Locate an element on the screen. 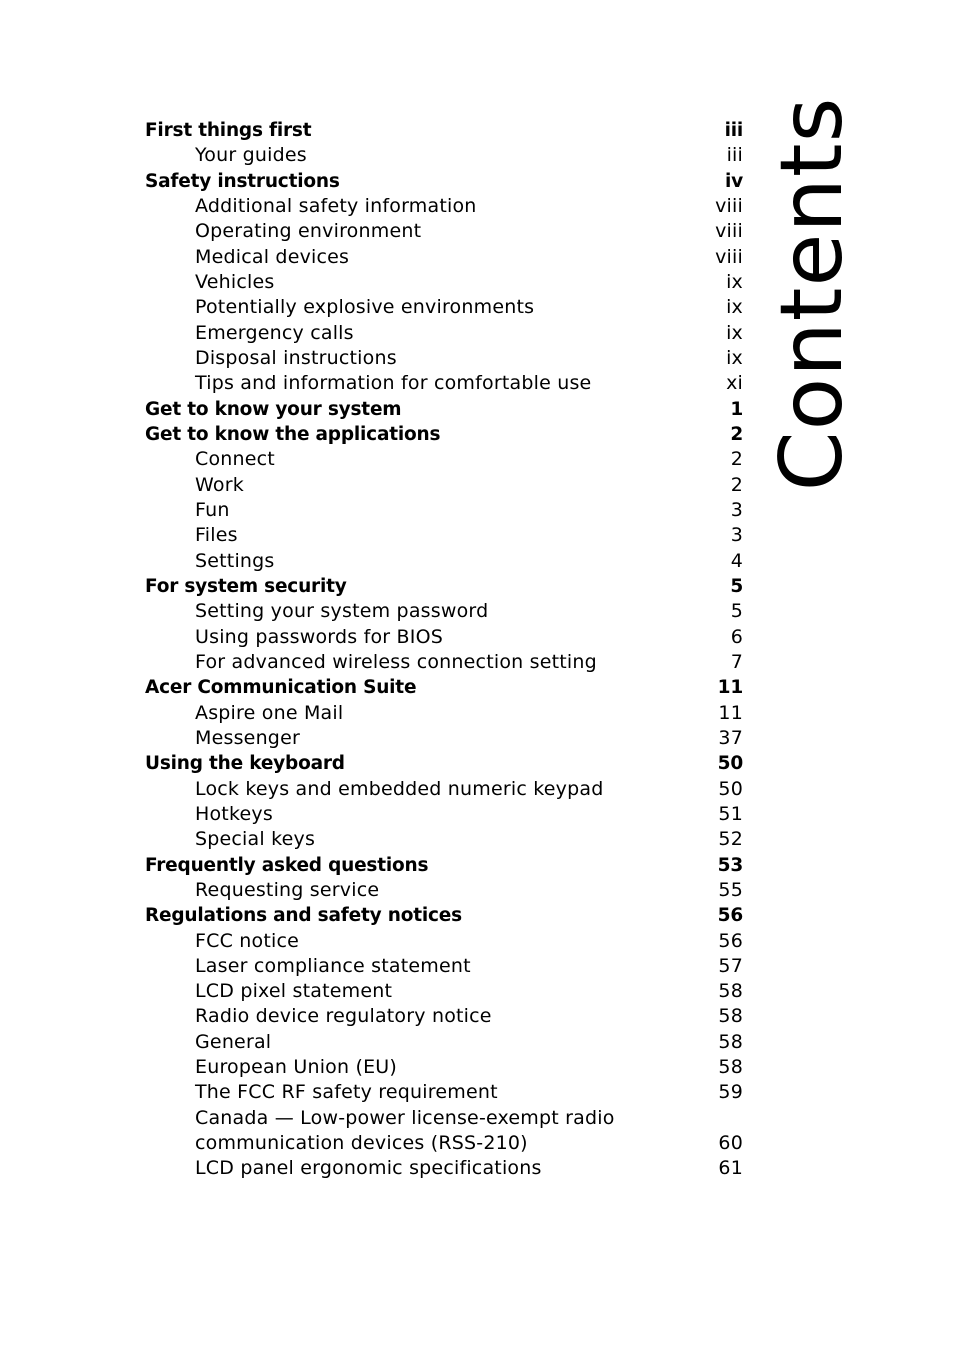 Image resolution: width=954 pixels, height=1369 pixels. toc-entry-page-number: 3 is located at coordinates (736, 535).